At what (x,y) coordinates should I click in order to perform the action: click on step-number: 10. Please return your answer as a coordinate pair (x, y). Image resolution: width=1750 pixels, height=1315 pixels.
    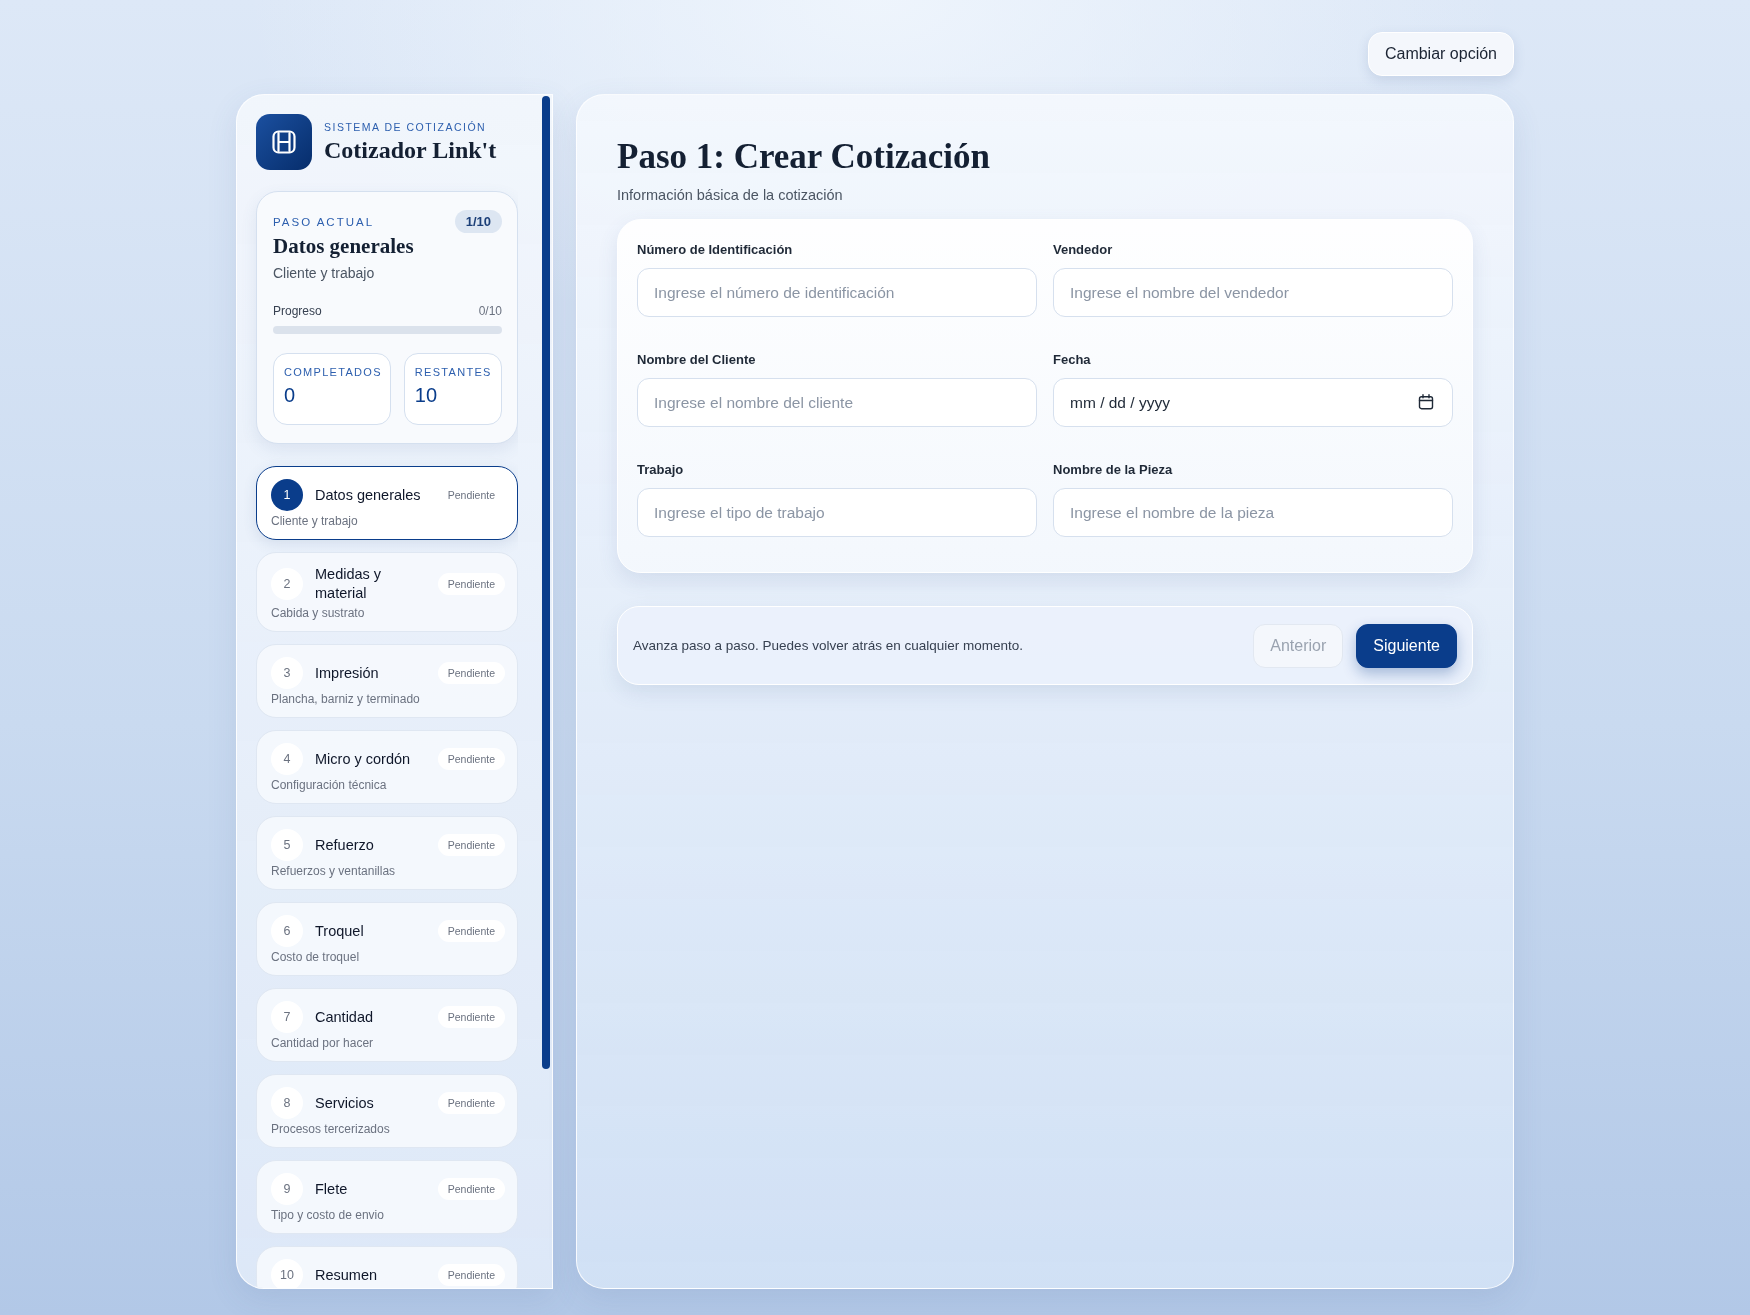
    Looking at the image, I should click on (287, 1273).